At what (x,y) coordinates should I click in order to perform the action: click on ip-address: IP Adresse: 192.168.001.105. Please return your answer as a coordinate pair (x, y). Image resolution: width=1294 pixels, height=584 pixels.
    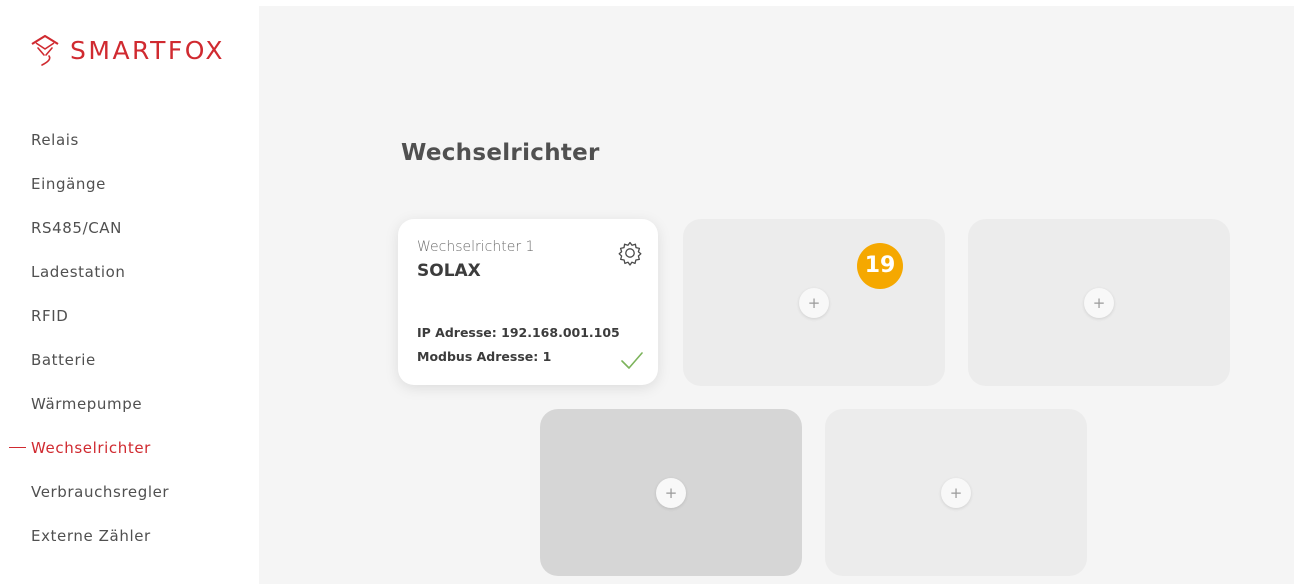
    Looking at the image, I should click on (518, 332).